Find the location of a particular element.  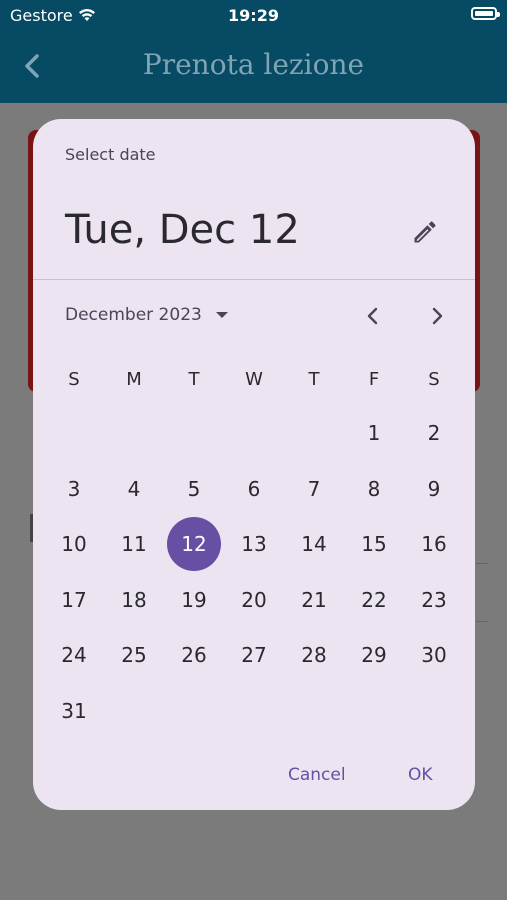

calendar-day-label: 22 is located at coordinates (374, 599).